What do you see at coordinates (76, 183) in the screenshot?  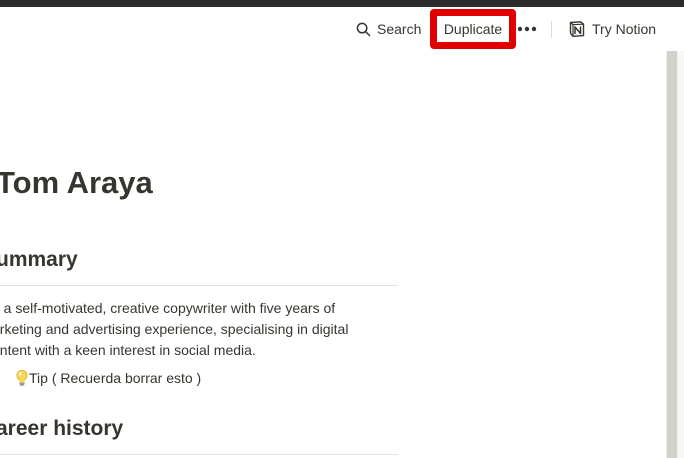 I see `page-title: Tom Araya` at bounding box center [76, 183].